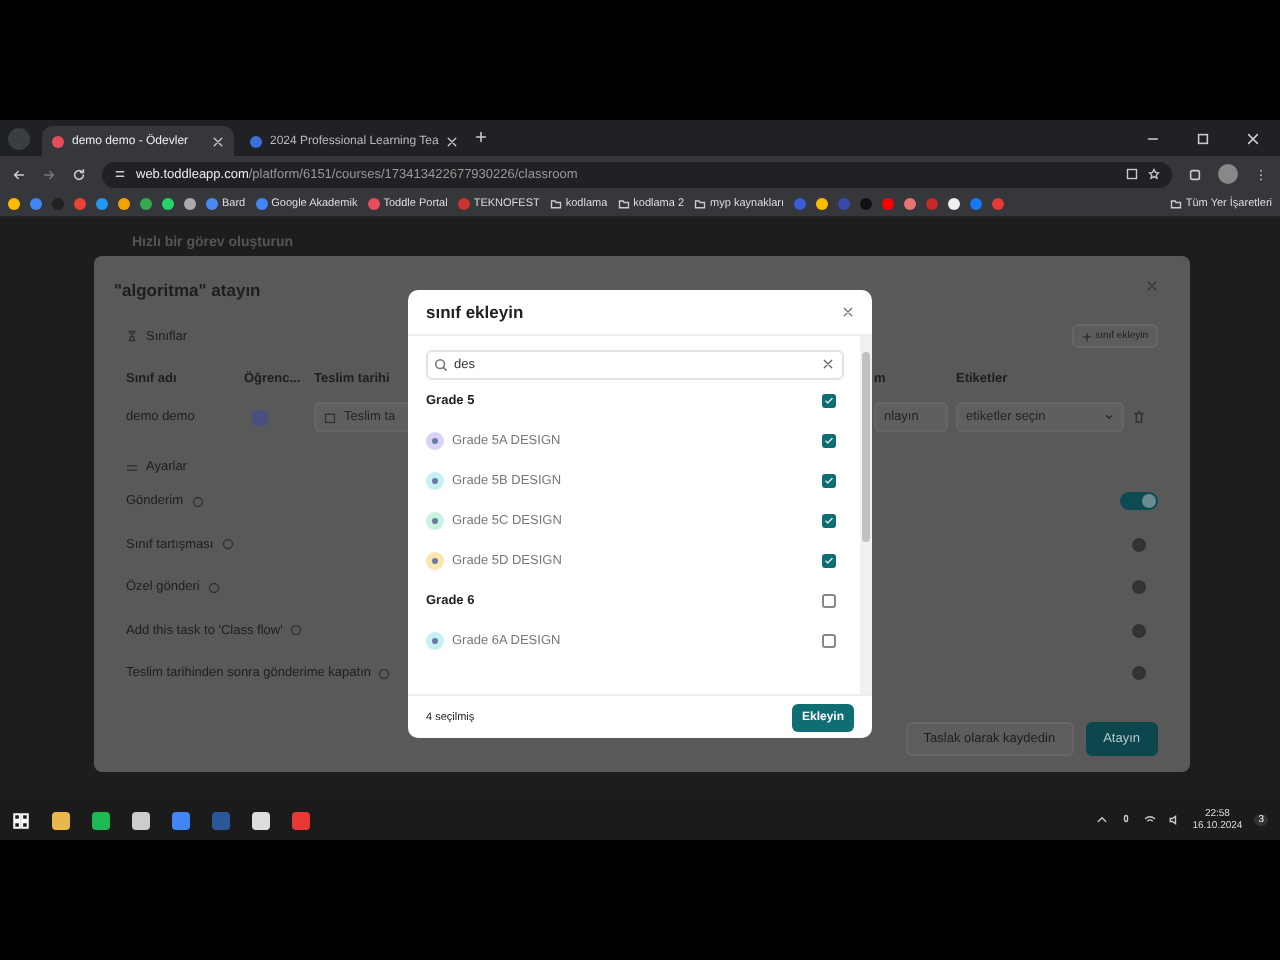 The width and height of the screenshot is (1280, 960). Describe the element at coordinates (260, 417) in the screenshot. I see `student-icon` at that location.